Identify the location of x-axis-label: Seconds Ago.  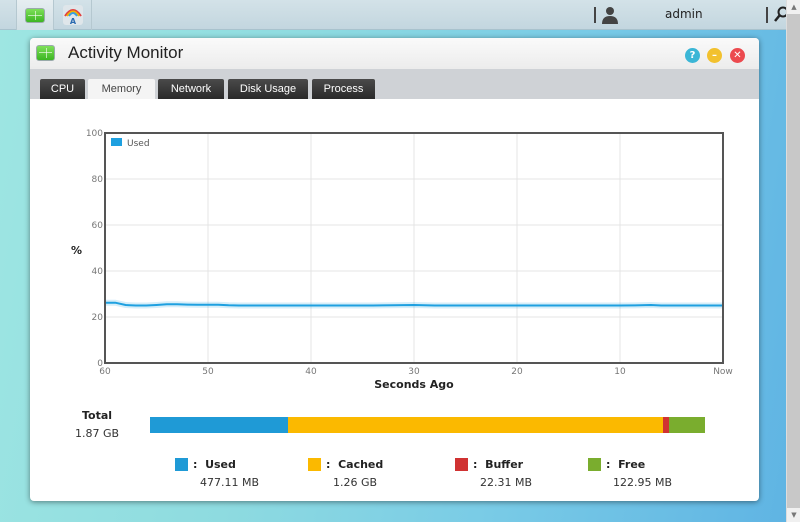
(414, 384).